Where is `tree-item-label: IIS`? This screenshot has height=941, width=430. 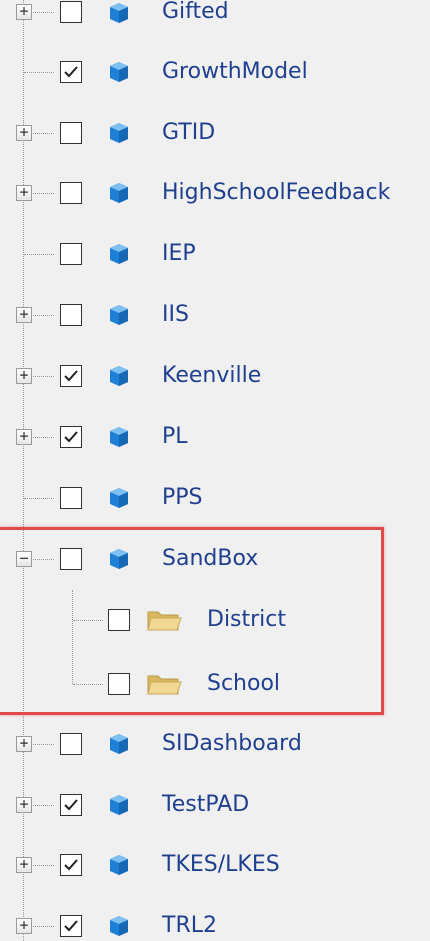
tree-item-label: IIS is located at coordinates (175, 314).